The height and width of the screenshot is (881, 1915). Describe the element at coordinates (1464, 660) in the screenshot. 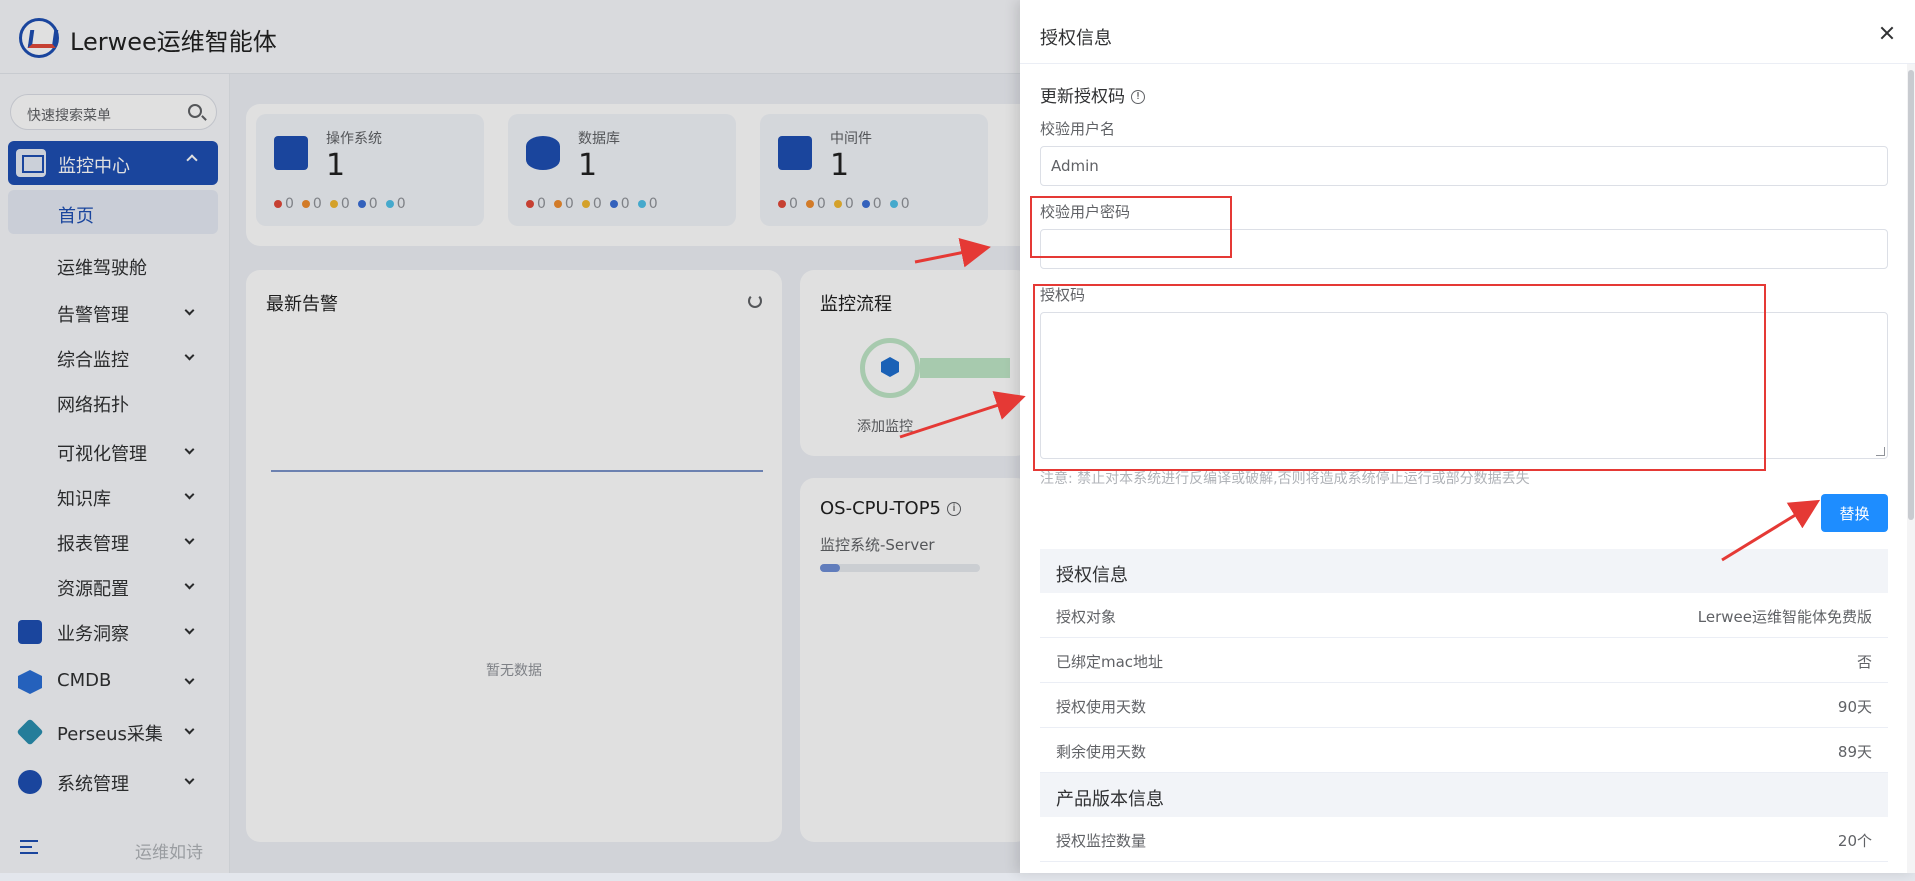

I see `table-row: 已绑定mac地址 否` at that location.